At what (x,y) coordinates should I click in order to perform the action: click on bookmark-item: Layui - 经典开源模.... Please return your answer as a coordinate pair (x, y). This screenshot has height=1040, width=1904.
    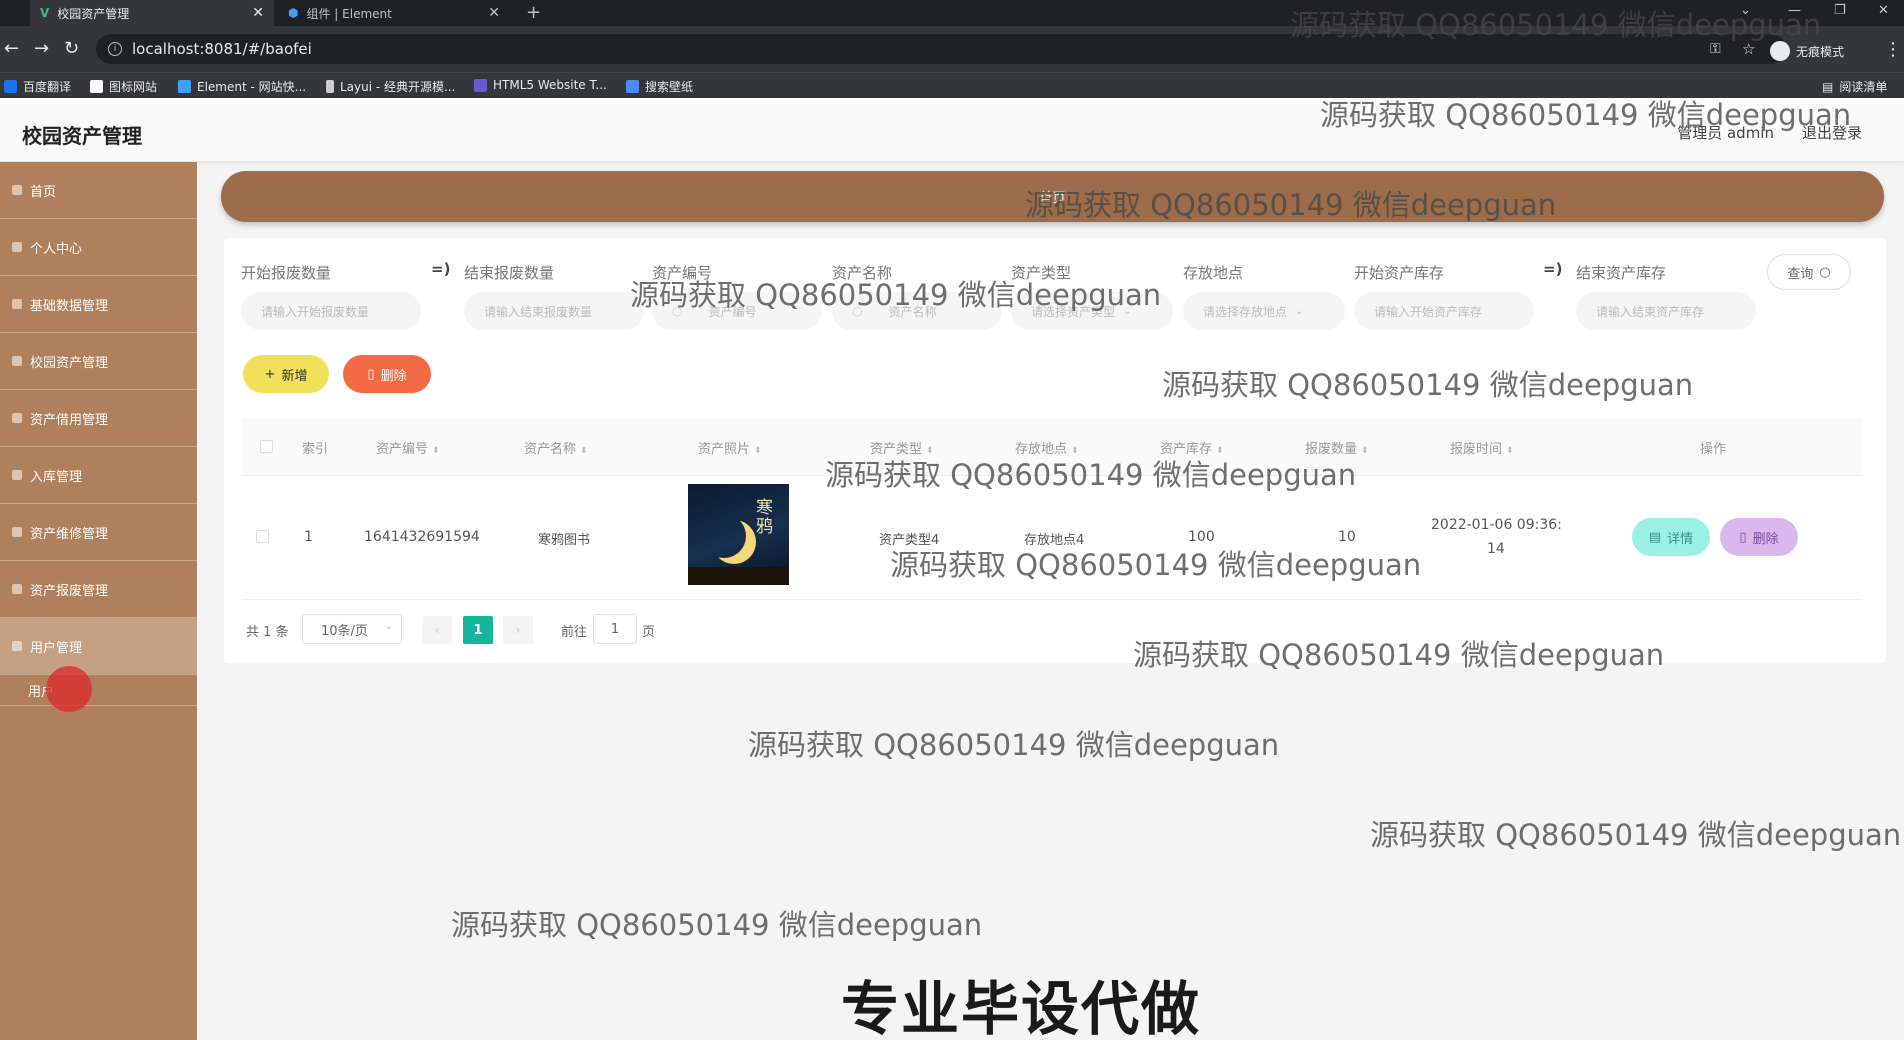
    Looking at the image, I should click on (390, 86).